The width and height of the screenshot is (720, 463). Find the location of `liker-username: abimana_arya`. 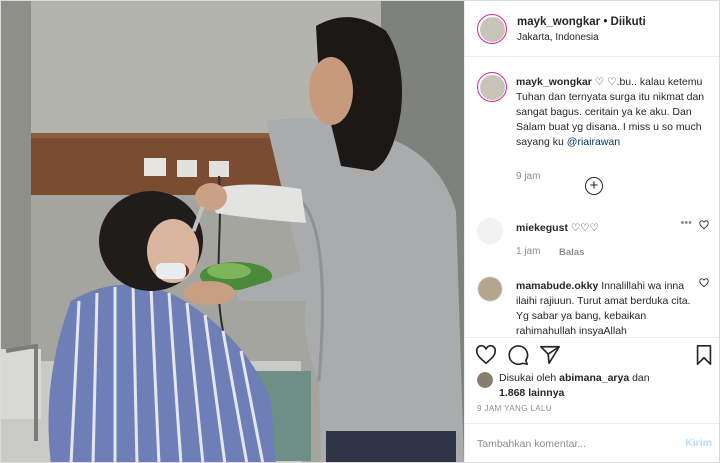

liker-username: abimana_arya is located at coordinates (594, 378).